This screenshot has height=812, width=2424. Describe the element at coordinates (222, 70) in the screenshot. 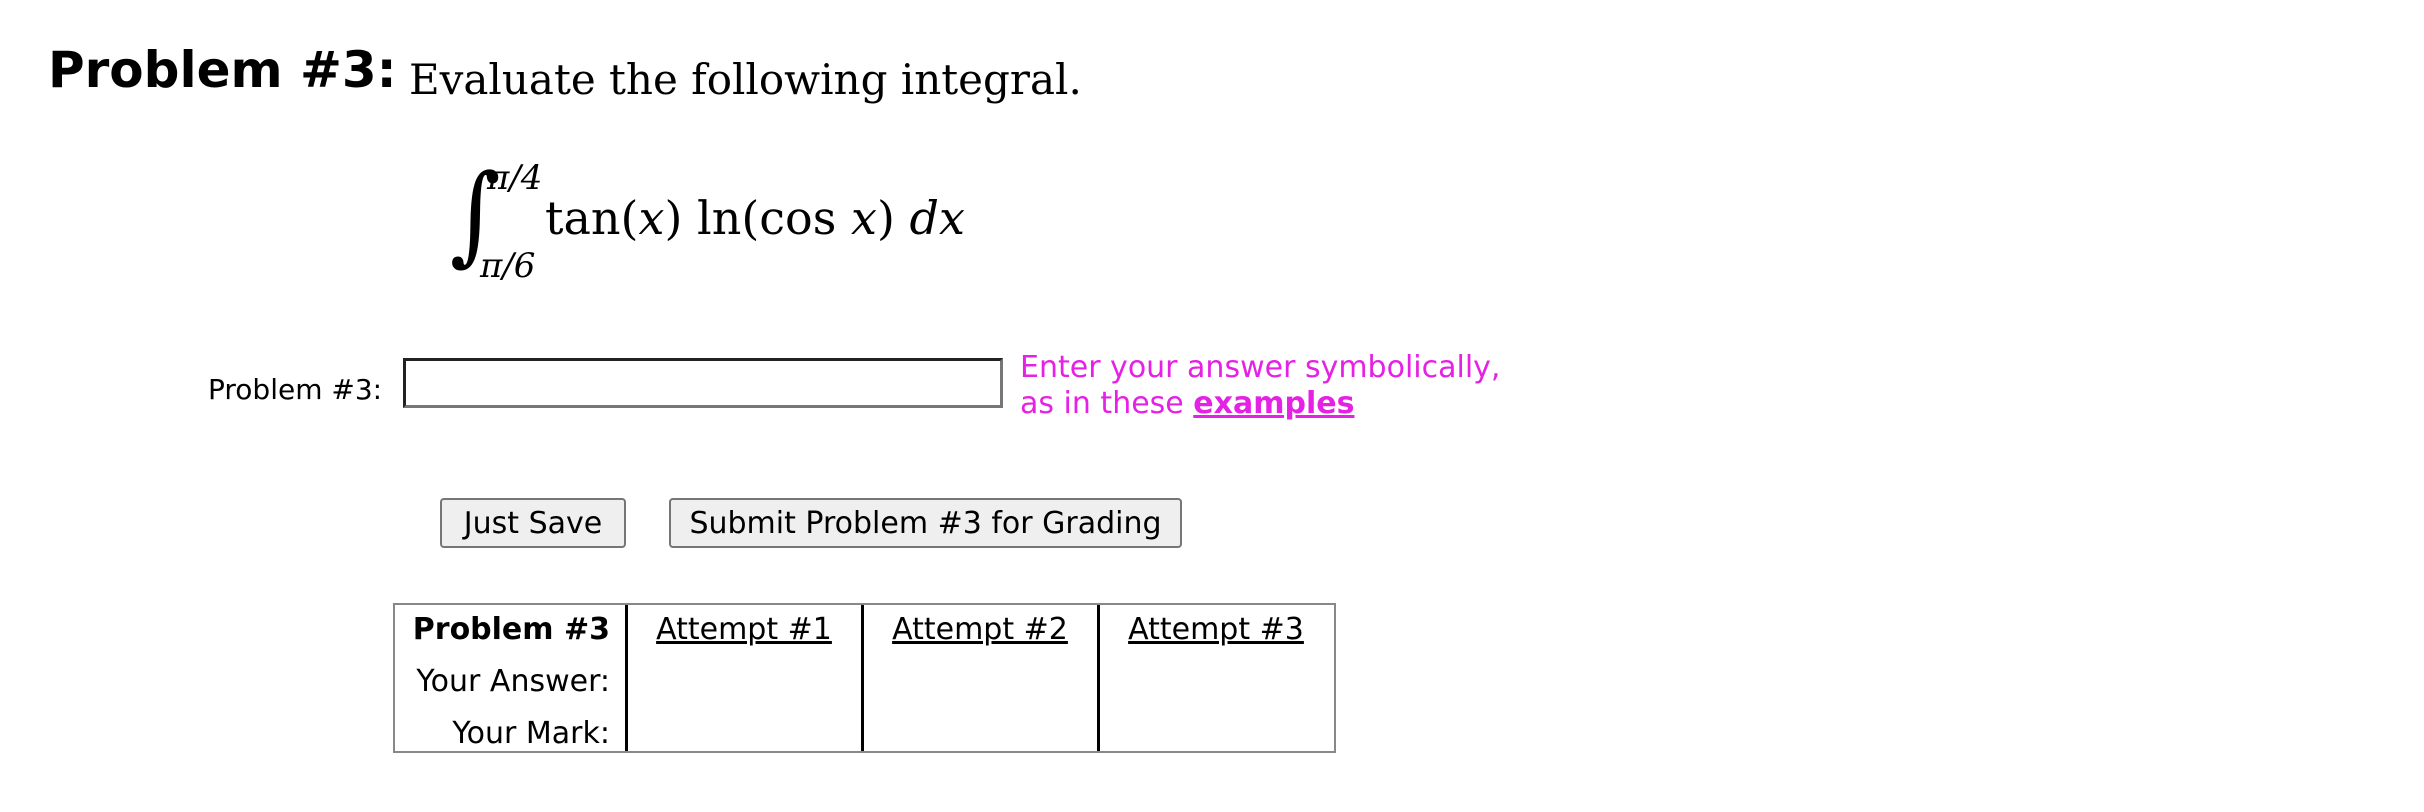

I see `problem-heading: Problem #3:` at that location.